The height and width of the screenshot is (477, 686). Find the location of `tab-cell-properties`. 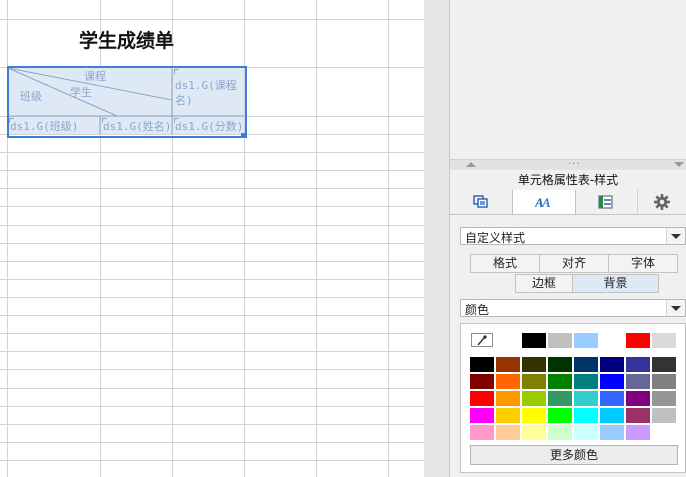

tab-cell-properties is located at coordinates (481, 201).